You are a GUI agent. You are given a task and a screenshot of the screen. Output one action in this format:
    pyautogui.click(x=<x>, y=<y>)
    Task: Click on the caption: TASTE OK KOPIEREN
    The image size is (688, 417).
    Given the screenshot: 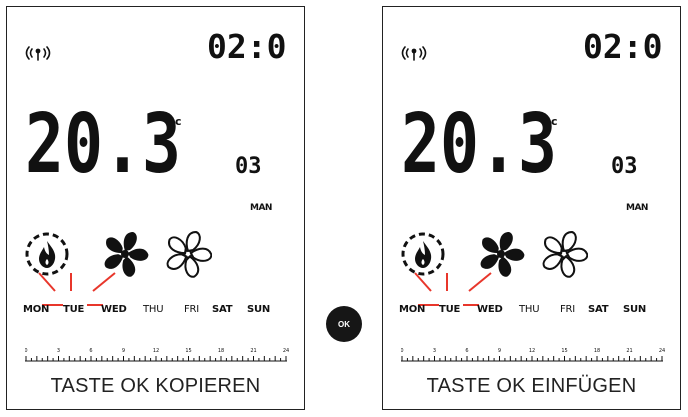 What is the action you would take?
    pyautogui.click(x=155, y=386)
    